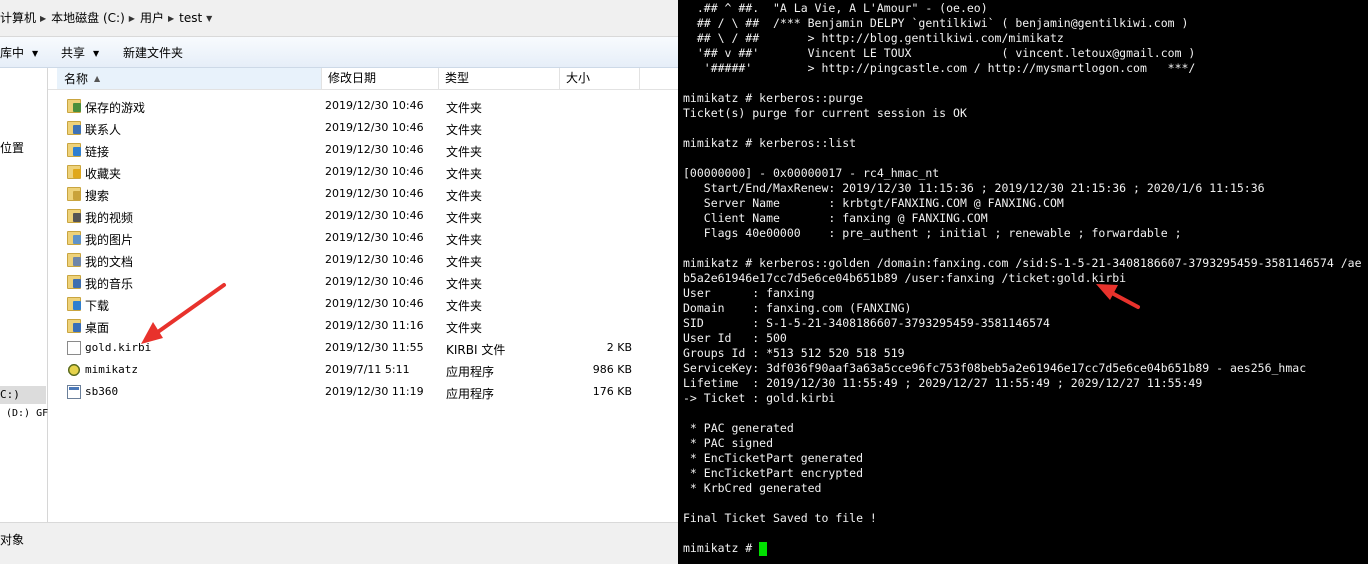  I want to click on file-row: 下载 2019/12/30 10:46 文件夹, so click(363, 305).